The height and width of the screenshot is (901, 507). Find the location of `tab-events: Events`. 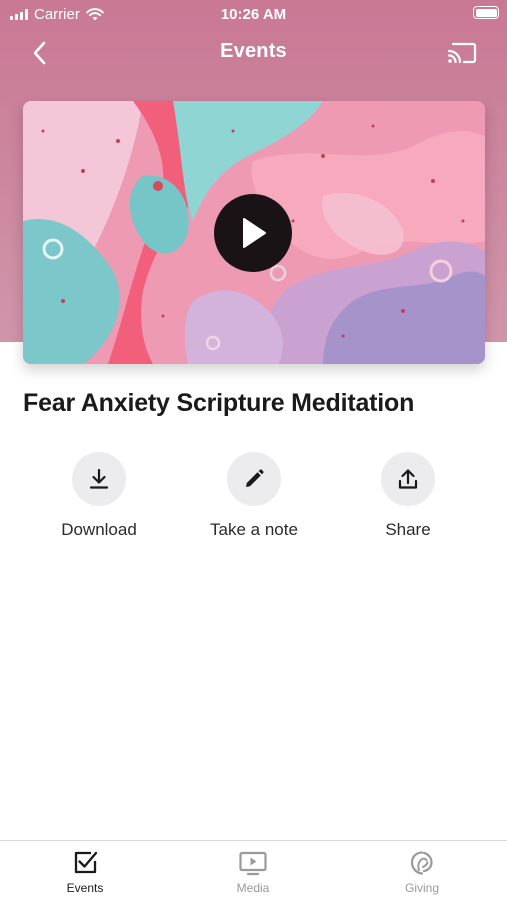

tab-events: Events is located at coordinates (85, 872).